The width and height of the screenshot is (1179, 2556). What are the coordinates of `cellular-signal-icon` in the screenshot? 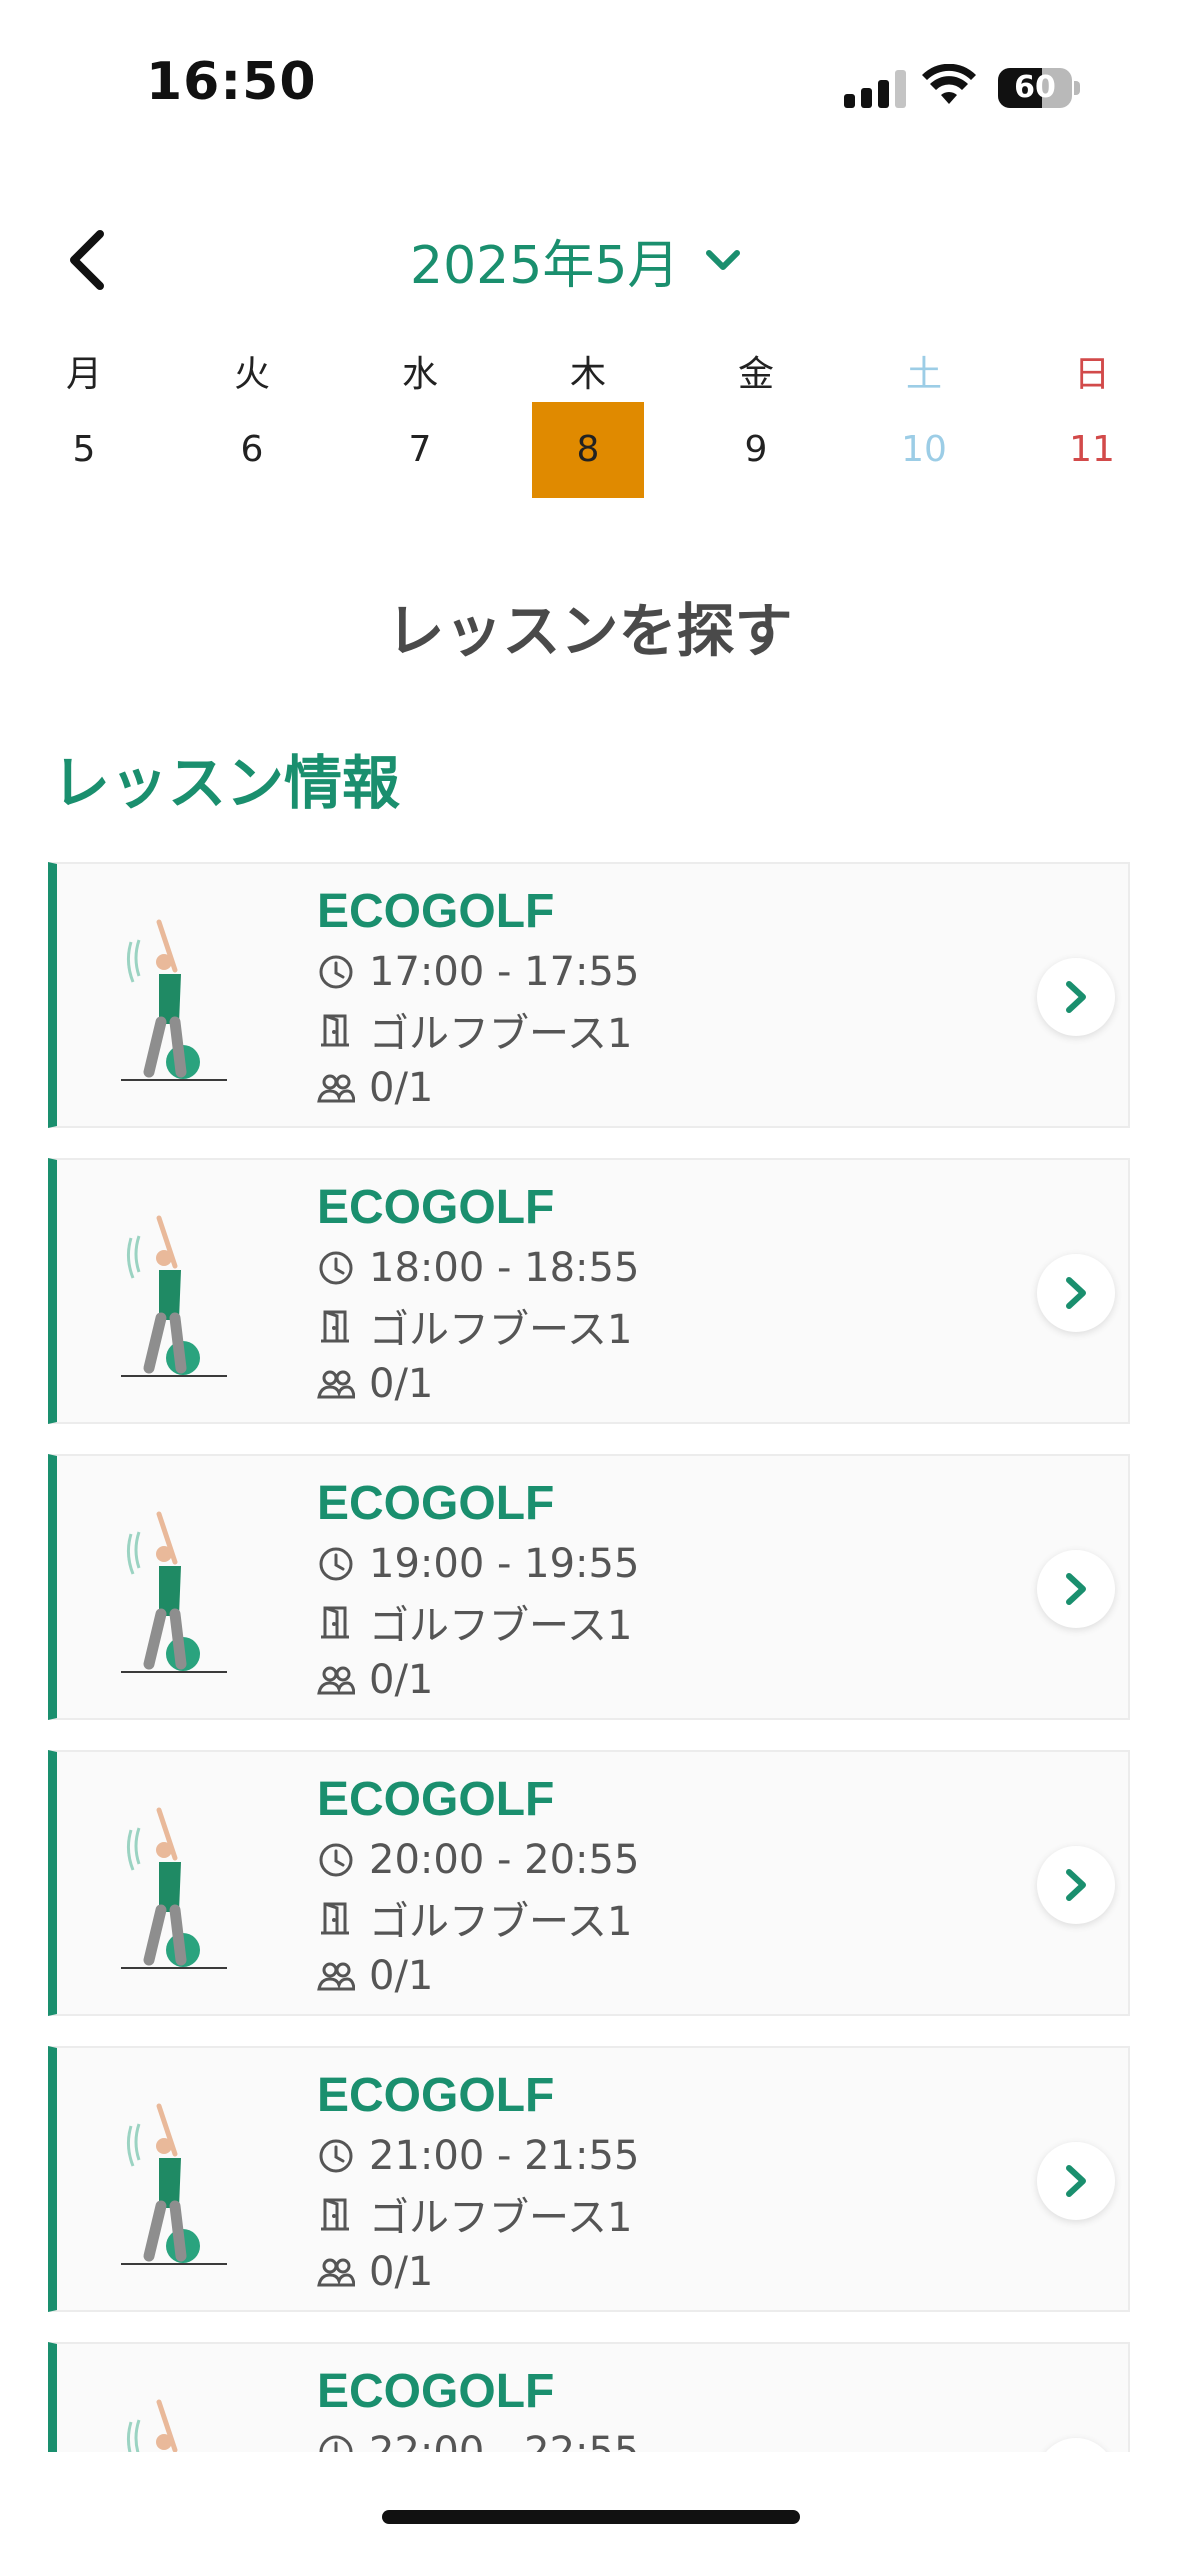 It's located at (876, 89).